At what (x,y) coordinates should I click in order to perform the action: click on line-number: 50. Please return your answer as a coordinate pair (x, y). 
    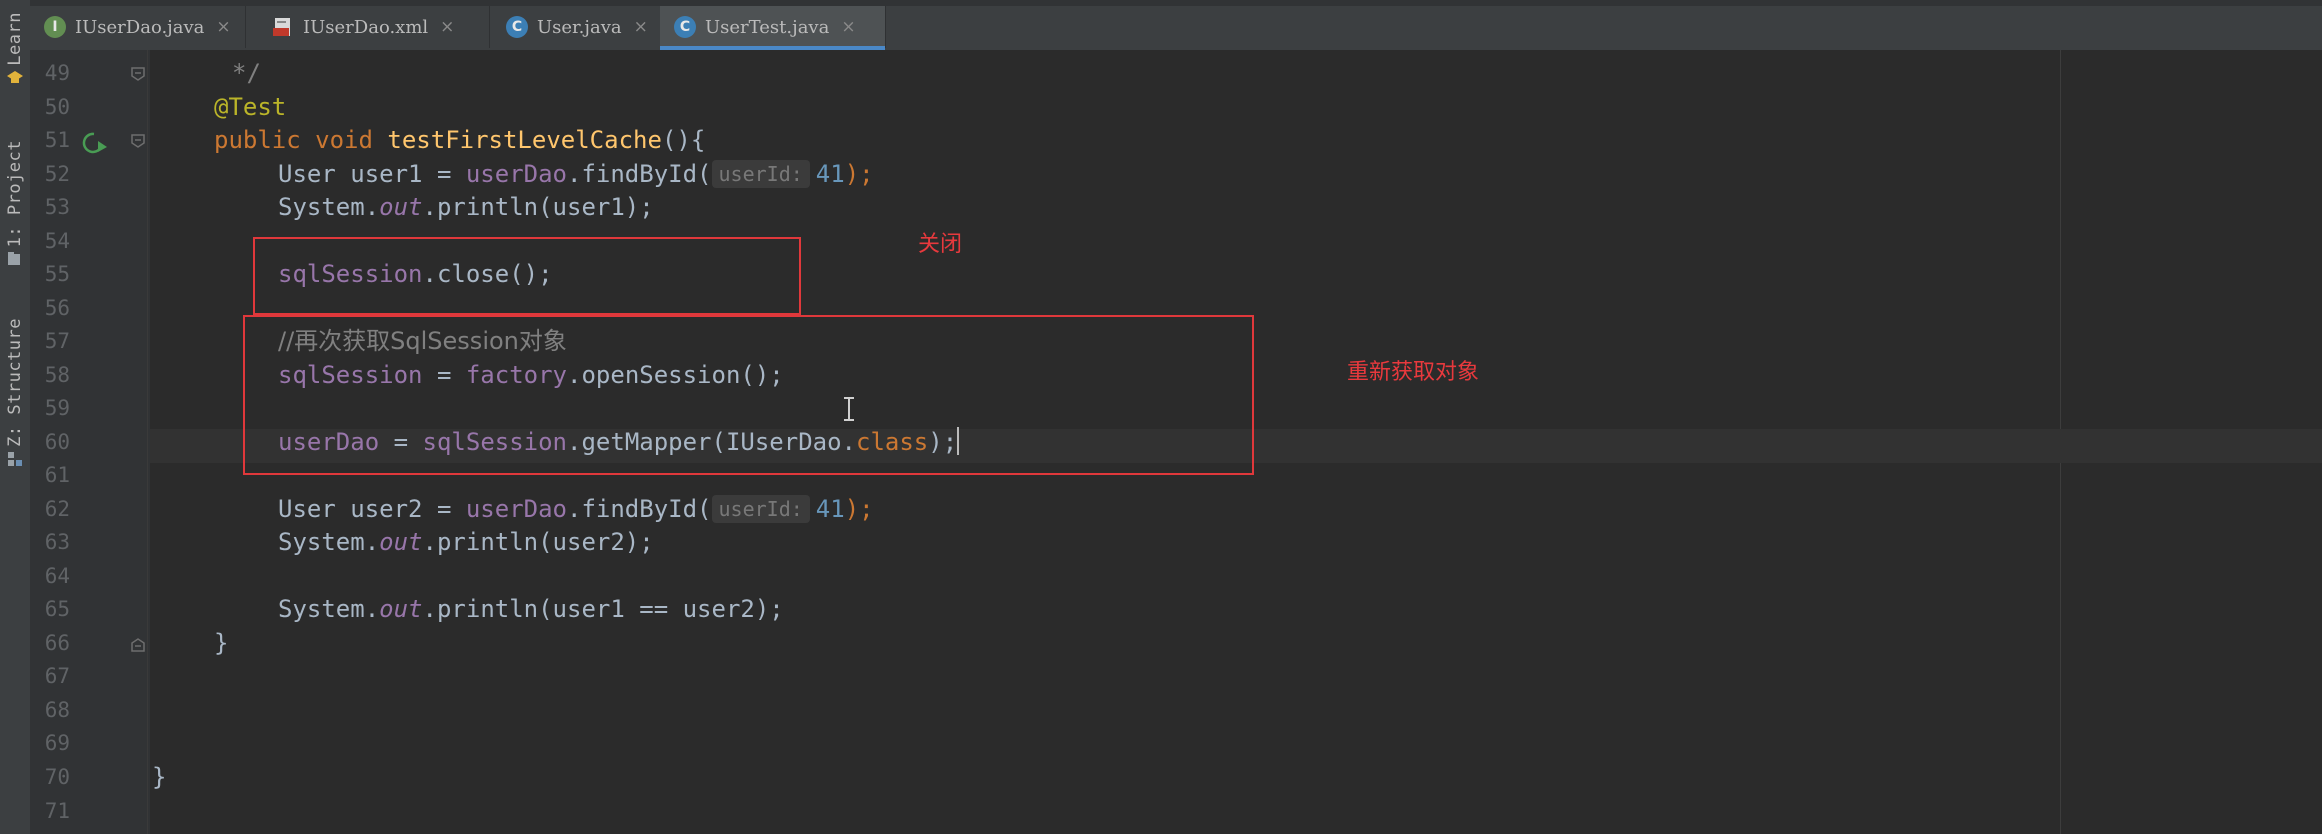
    Looking at the image, I should click on (57, 107).